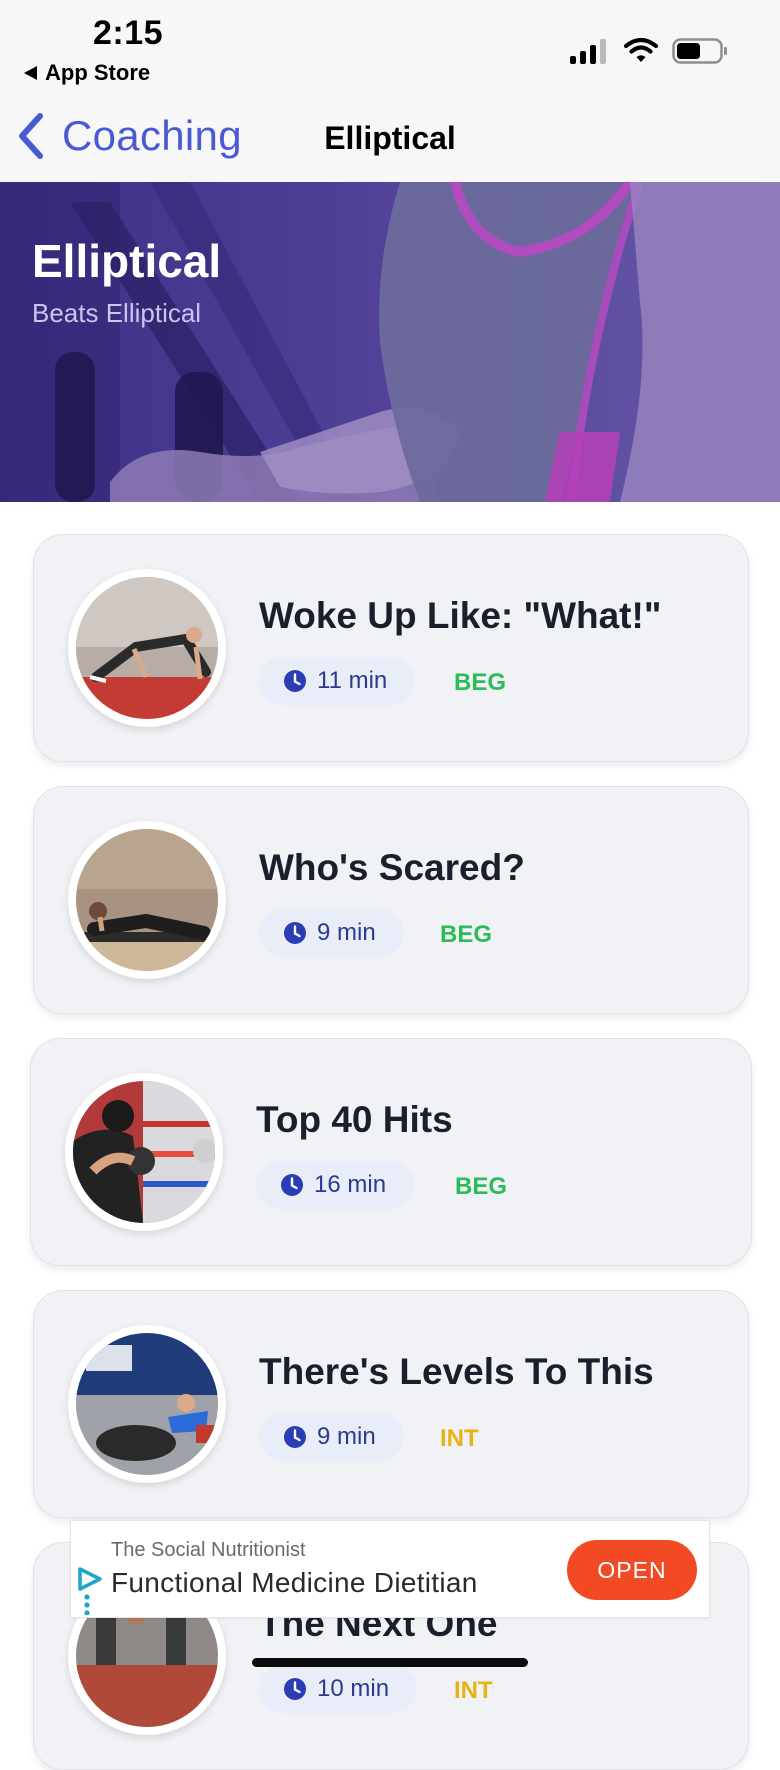 This screenshot has height=1770, width=780. What do you see at coordinates (152, 135) in the screenshot?
I see `back-button-label: Coaching` at bounding box center [152, 135].